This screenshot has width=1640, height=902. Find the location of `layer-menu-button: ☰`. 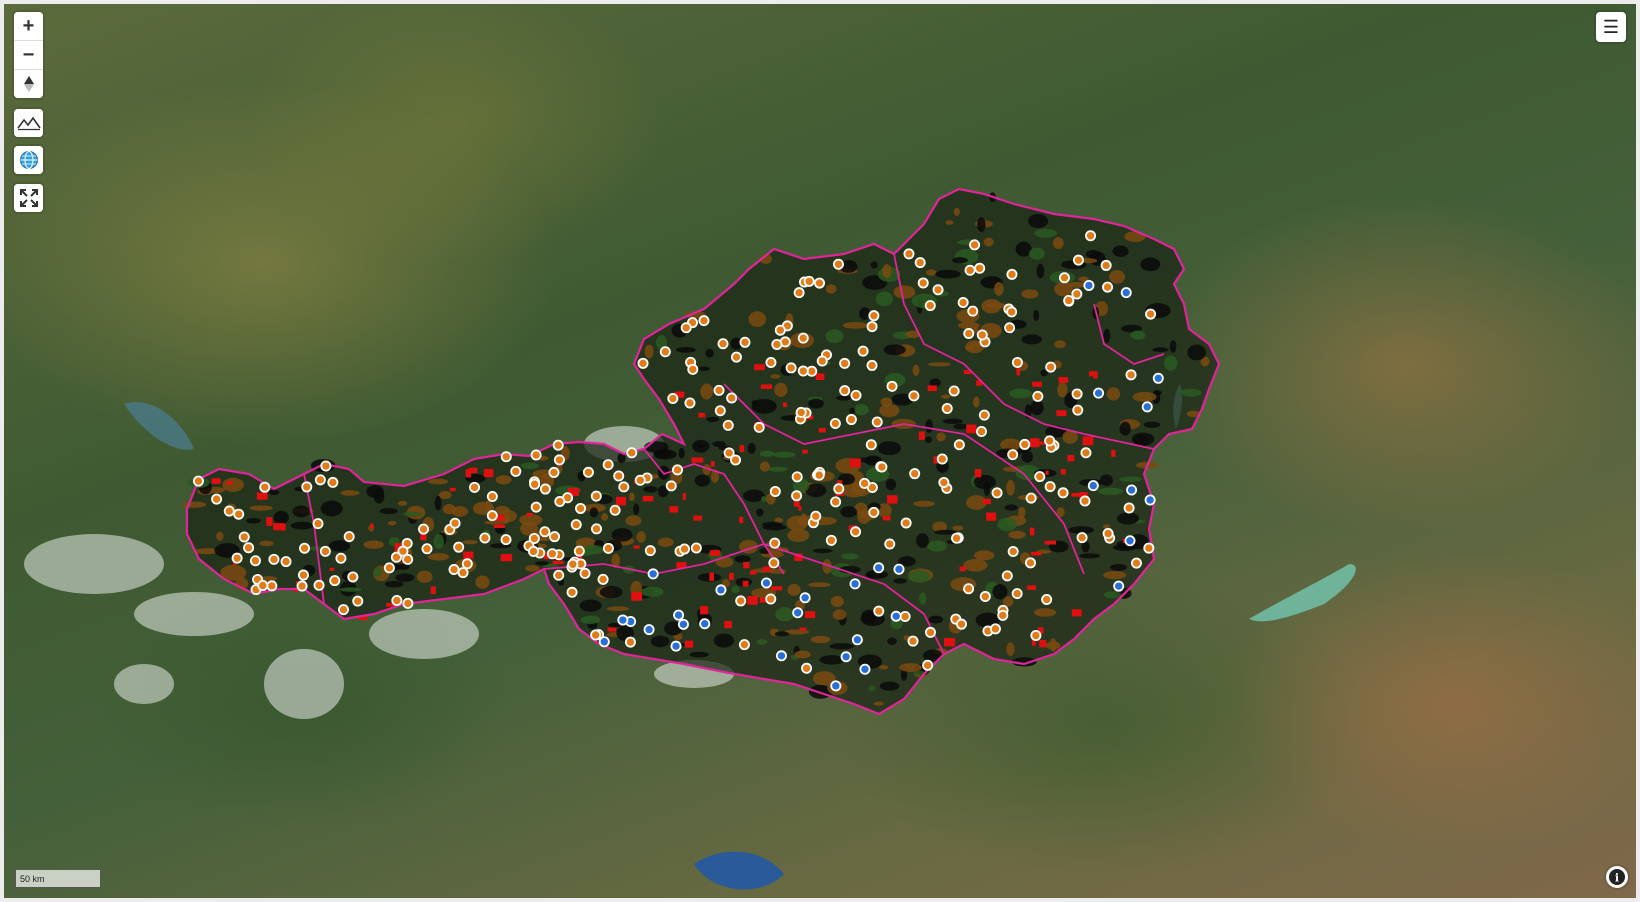

layer-menu-button: ☰ is located at coordinates (1611, 27).